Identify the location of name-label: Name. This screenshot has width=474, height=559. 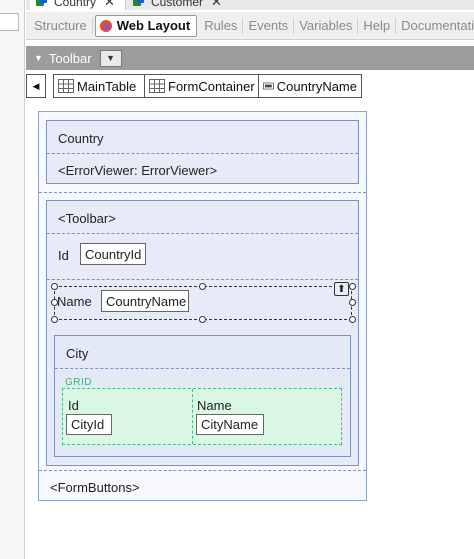
(74, 301).